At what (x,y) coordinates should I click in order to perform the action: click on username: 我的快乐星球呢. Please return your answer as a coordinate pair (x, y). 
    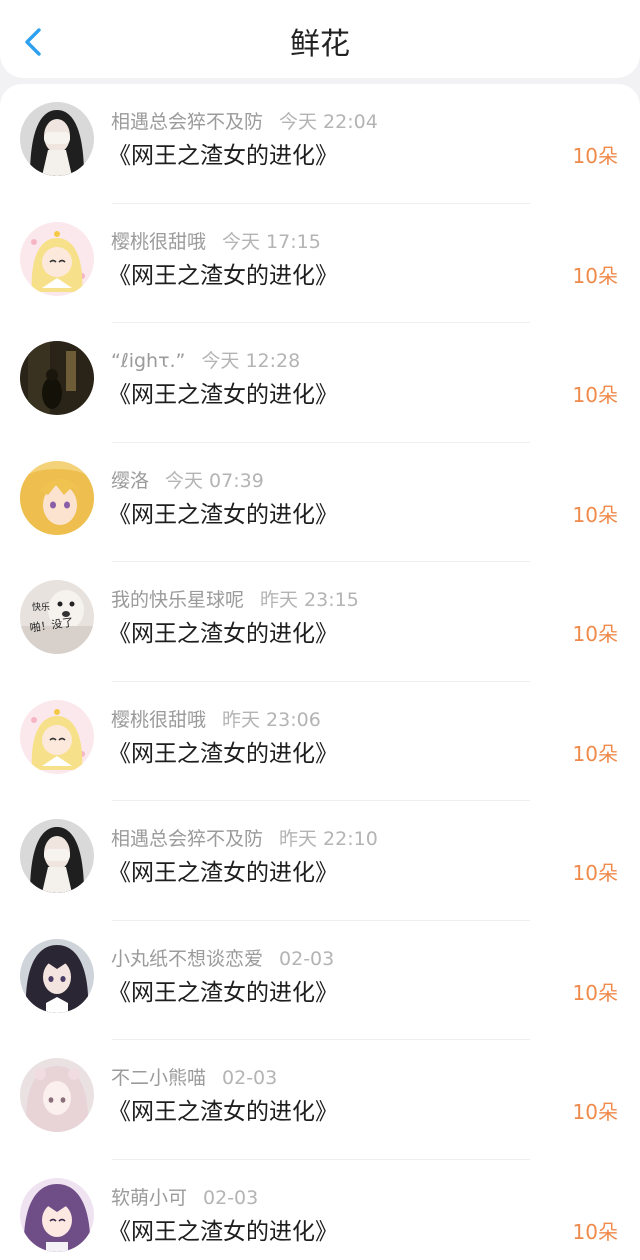
    Looking at the image, I should click on (177, 600).